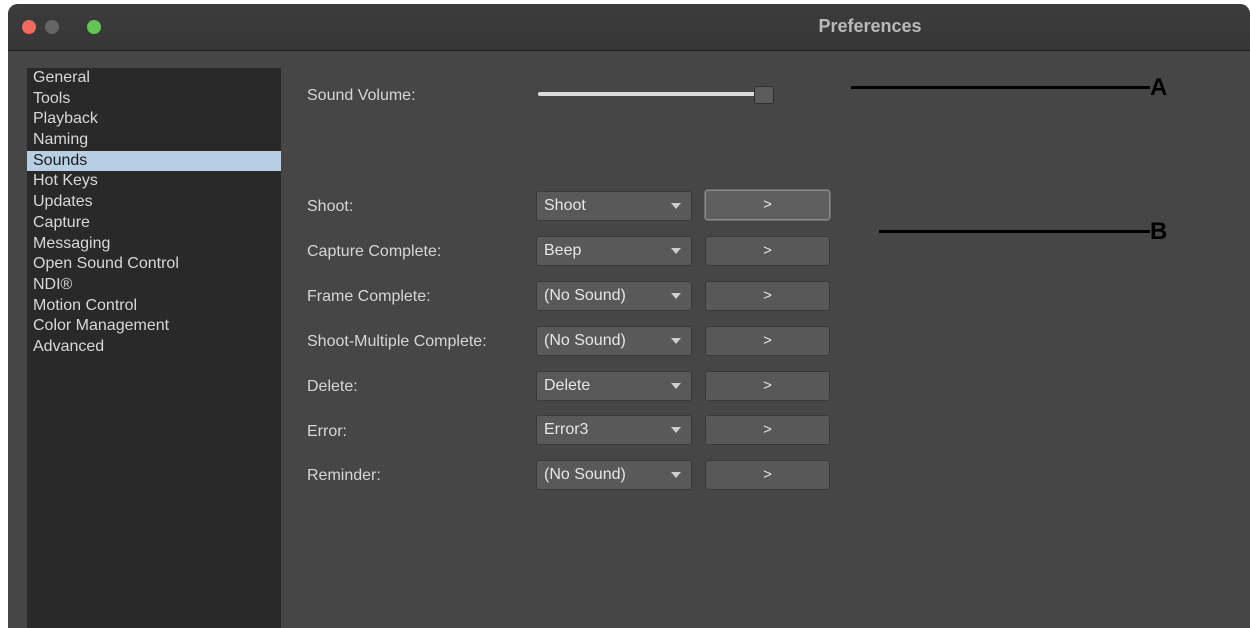 This screenshot has width=1250, height=628. What do you see at coordinates (629, 27) in the screenshot?
I see `title-bar: Preferences` at bounding box center [629, 27].